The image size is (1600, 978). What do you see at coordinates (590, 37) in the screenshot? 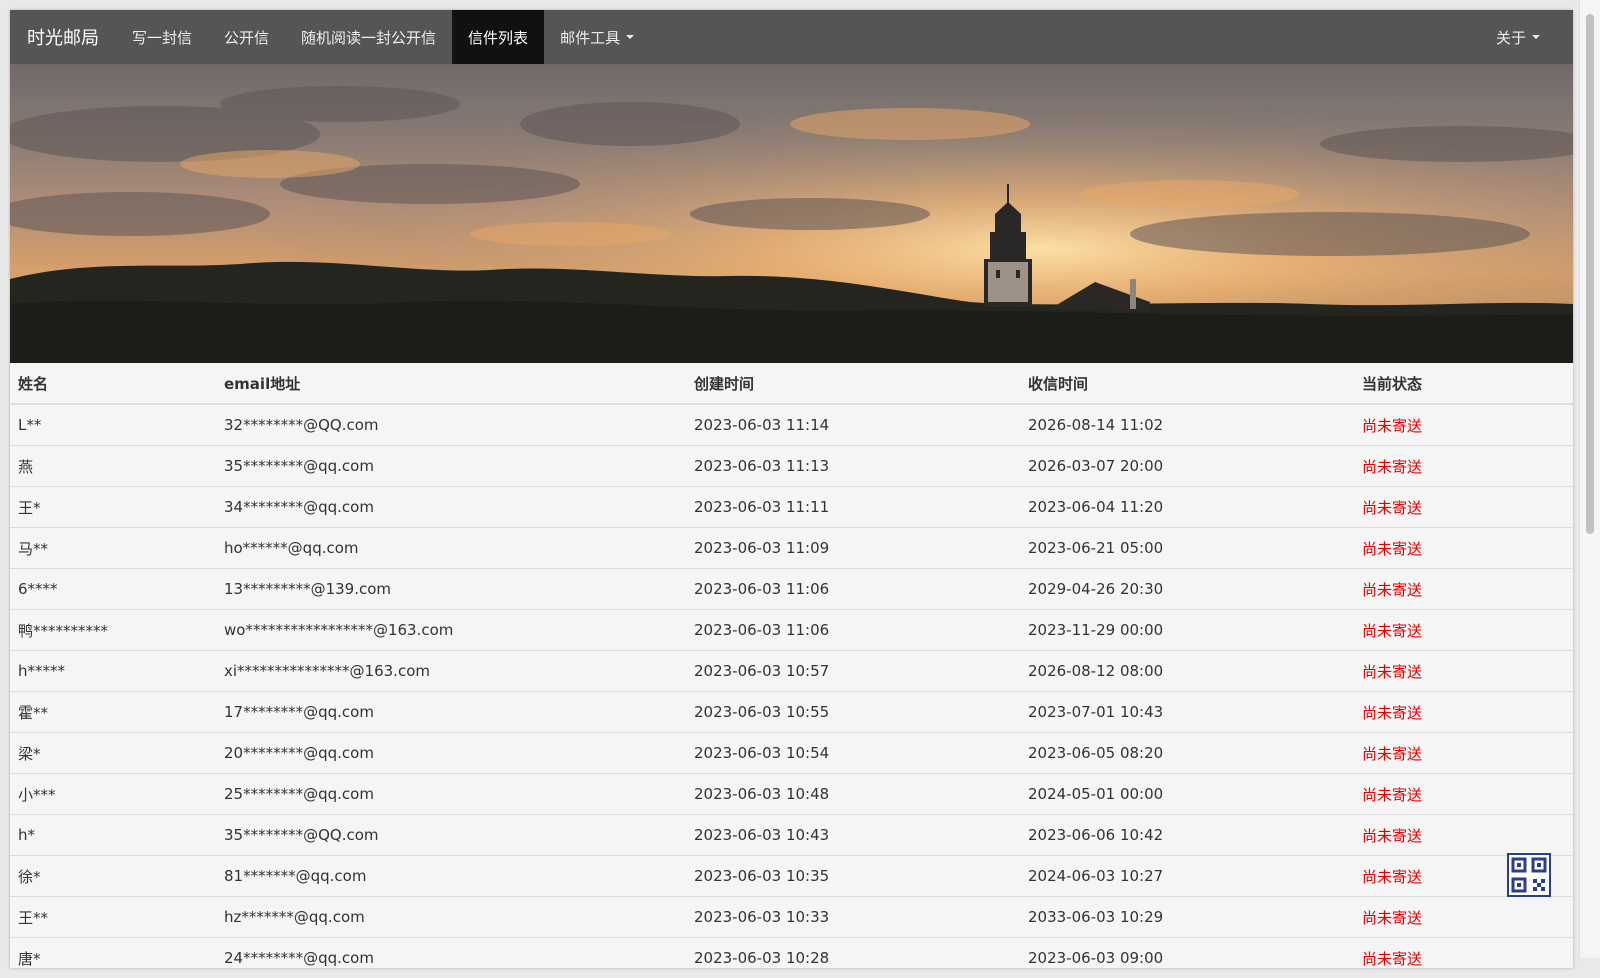
I see `nav-mail-tools-label: 邮件工具` at bounding box center [590, 37].